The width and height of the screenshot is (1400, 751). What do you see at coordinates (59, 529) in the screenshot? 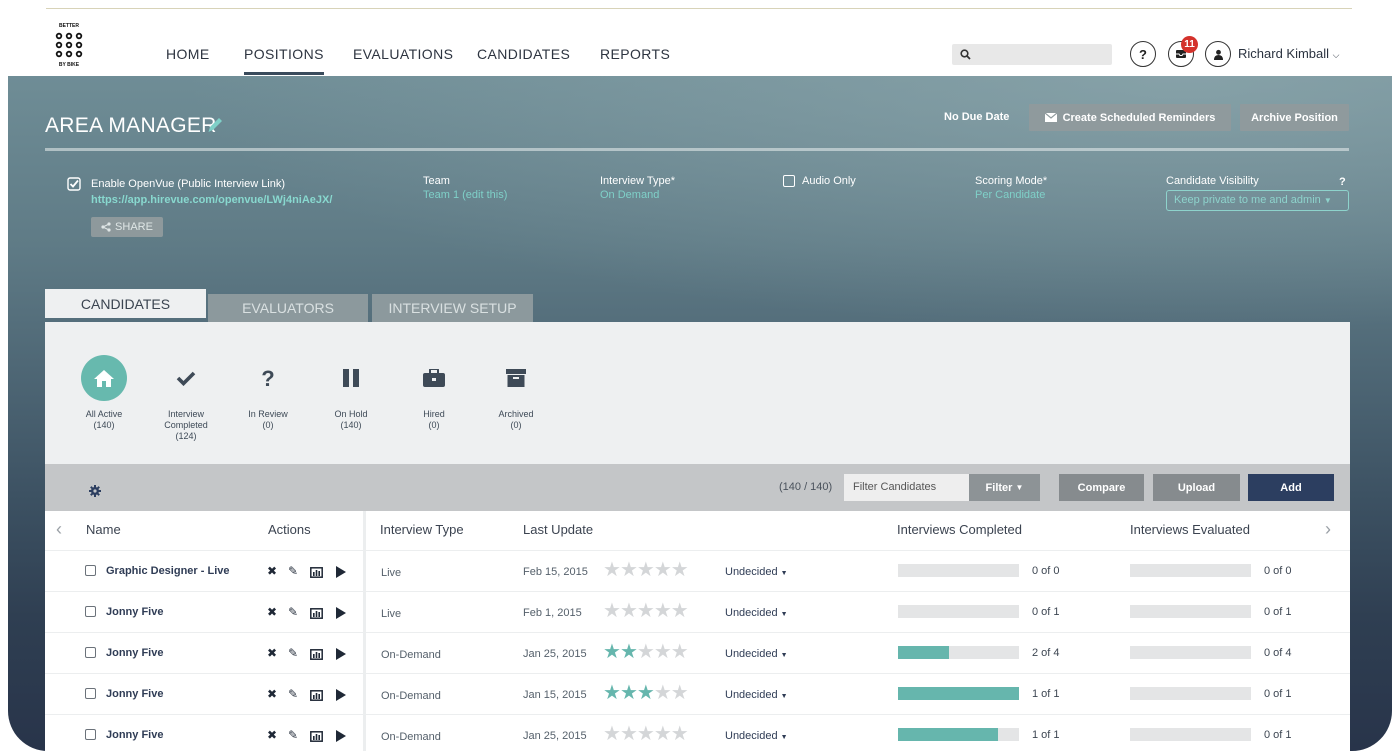
I see `scroll-left-icon: ‹` at bounding box center [59, 529].